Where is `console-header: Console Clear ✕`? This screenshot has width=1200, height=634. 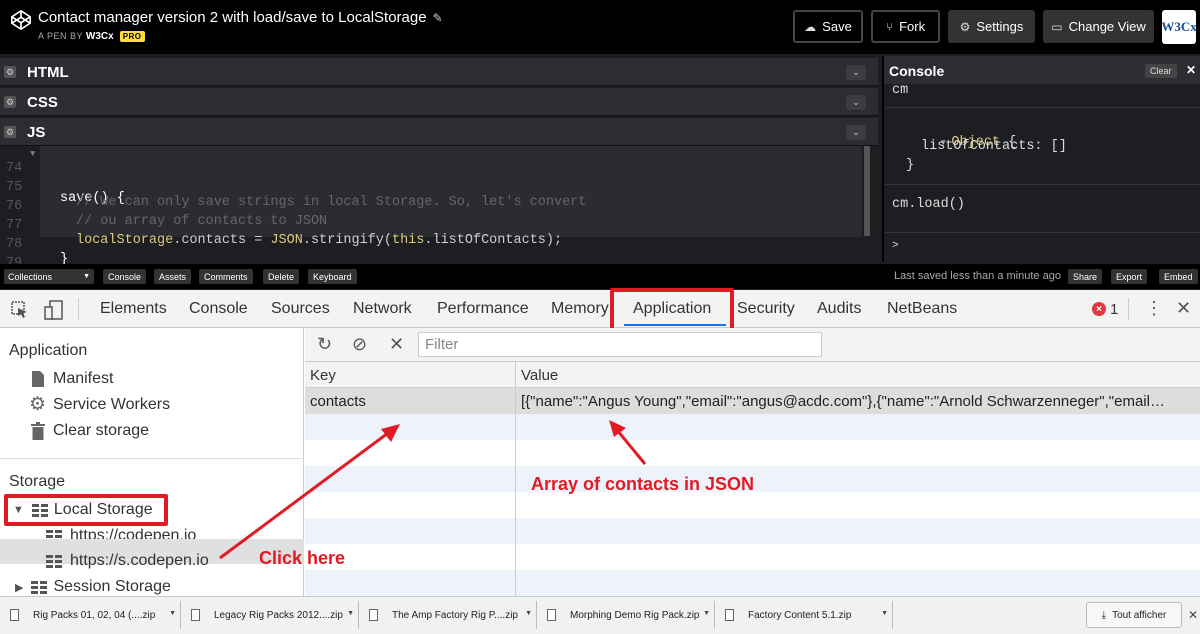
console-header: Console Clear ✕ is located at coordinates (1042, 70).